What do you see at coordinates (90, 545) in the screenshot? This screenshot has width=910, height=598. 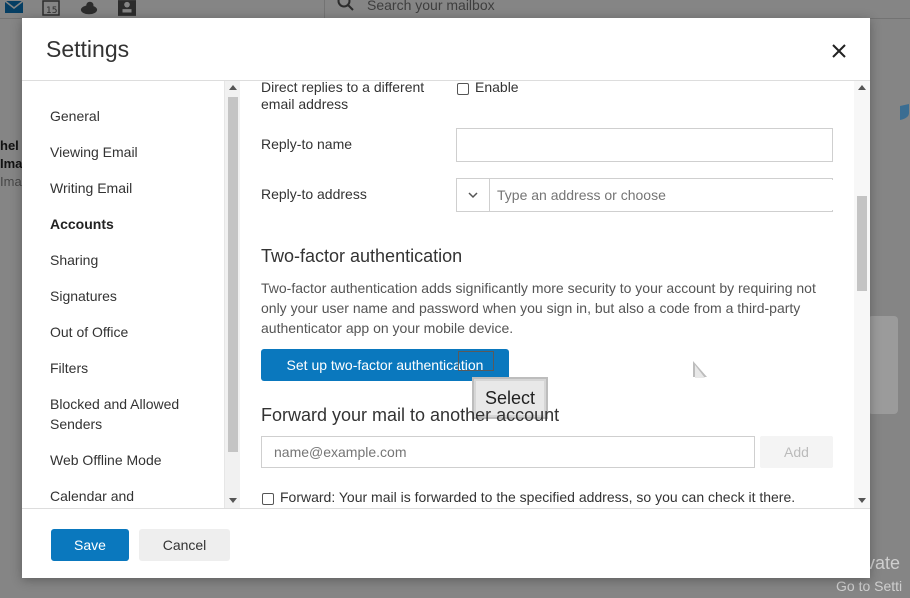 I see `save-button: Save` at bounding box center [90, 545].